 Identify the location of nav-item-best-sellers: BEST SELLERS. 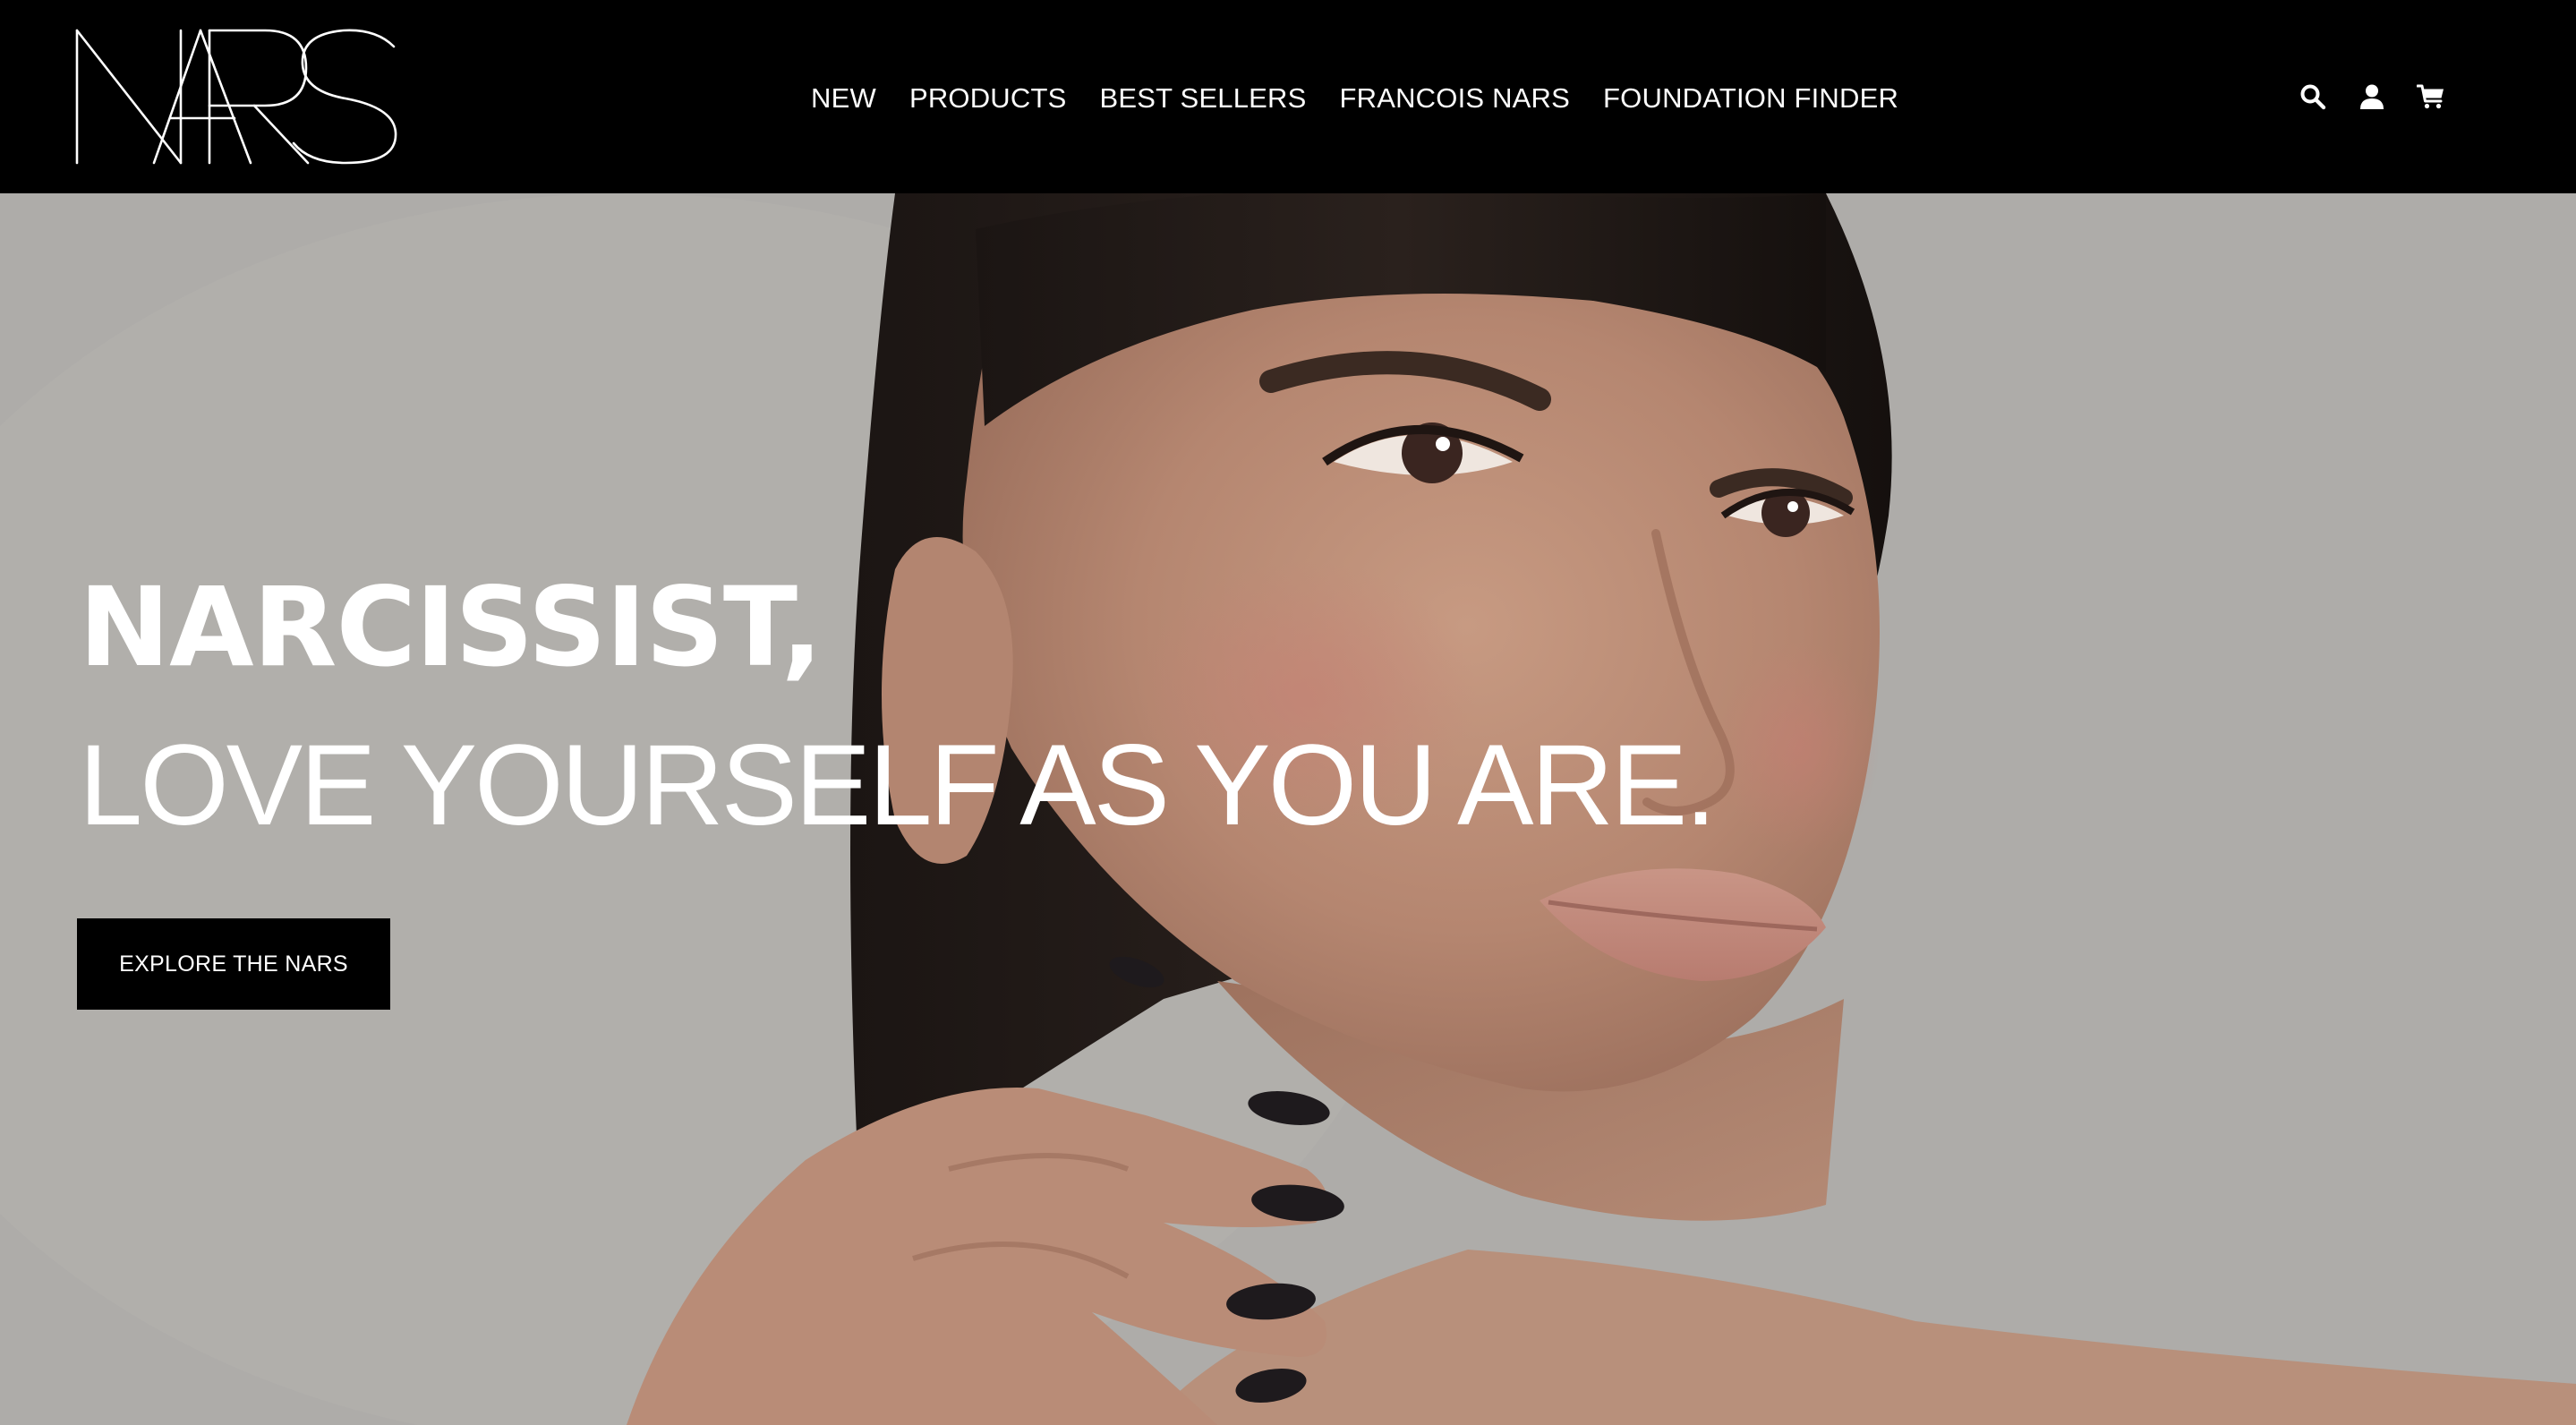
(1203, 99).